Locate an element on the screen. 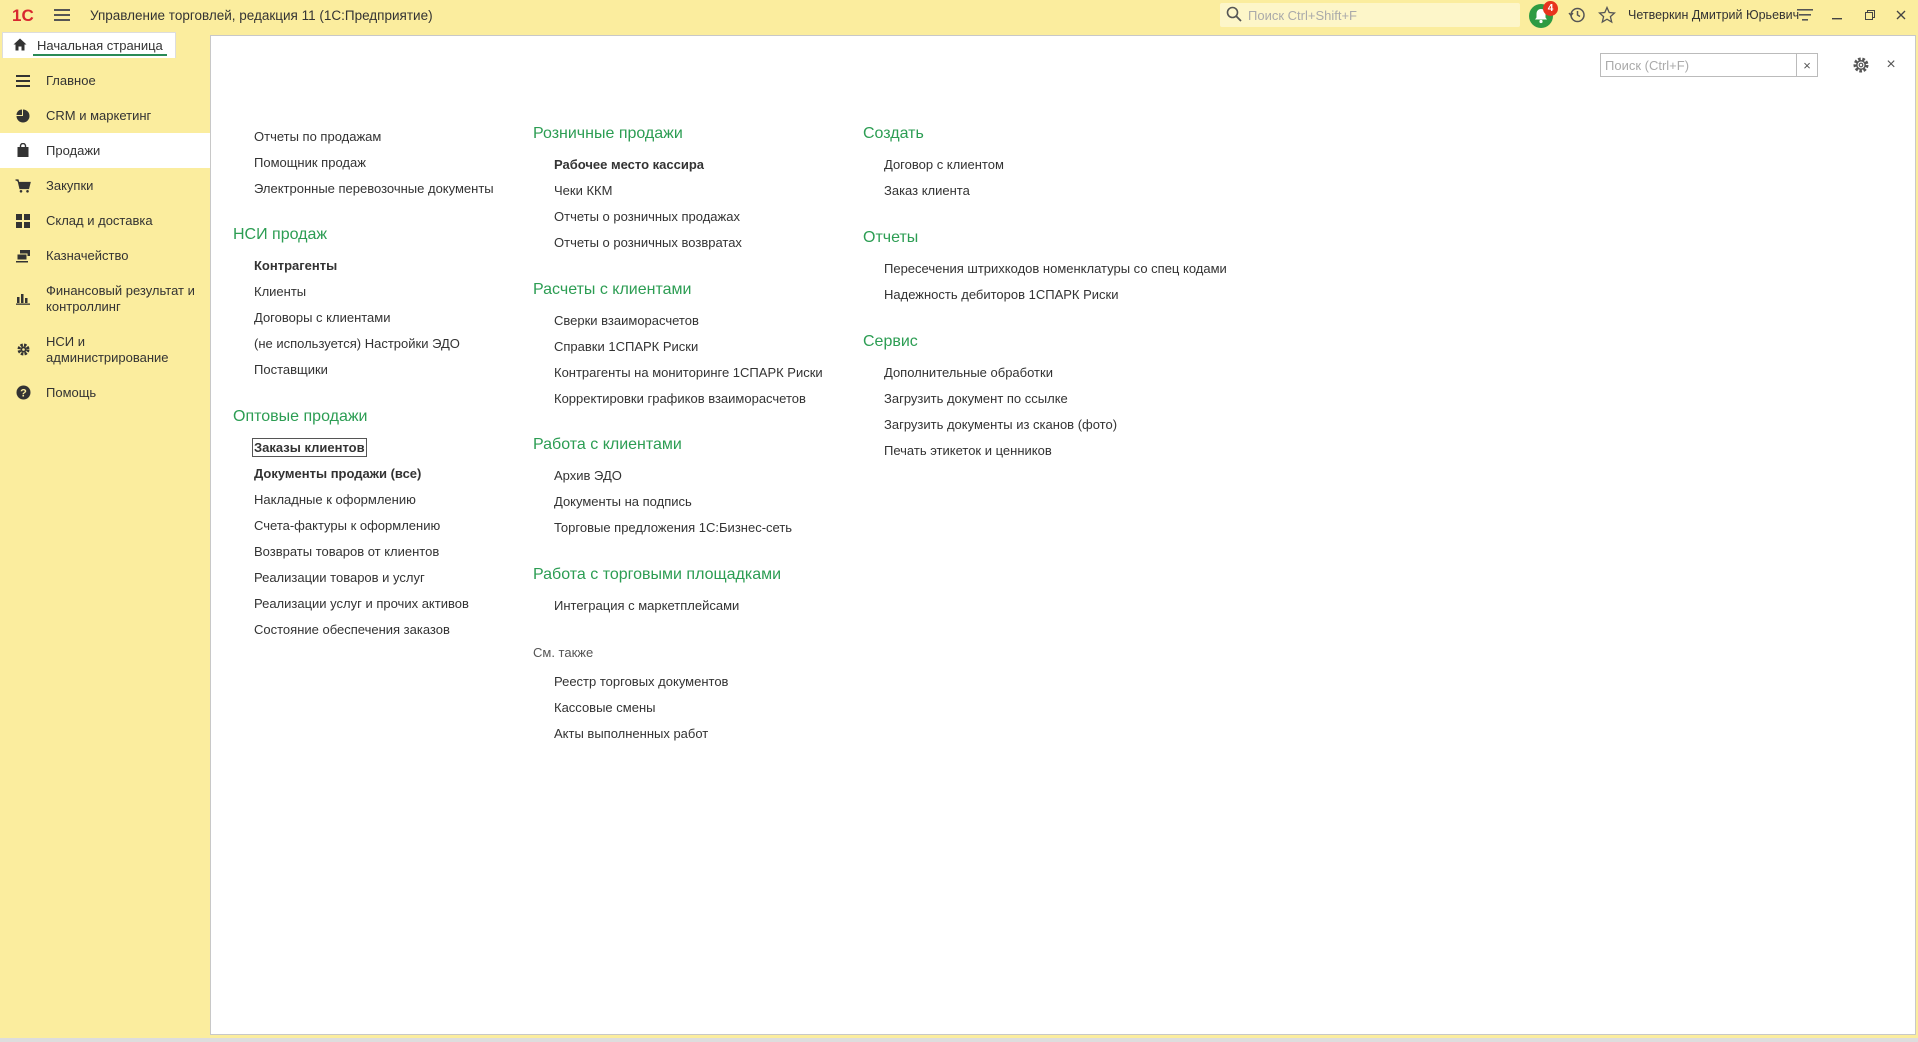  user-name: Четверкин Дмитрий Юрьевич is located at coordinates (1713, 15).